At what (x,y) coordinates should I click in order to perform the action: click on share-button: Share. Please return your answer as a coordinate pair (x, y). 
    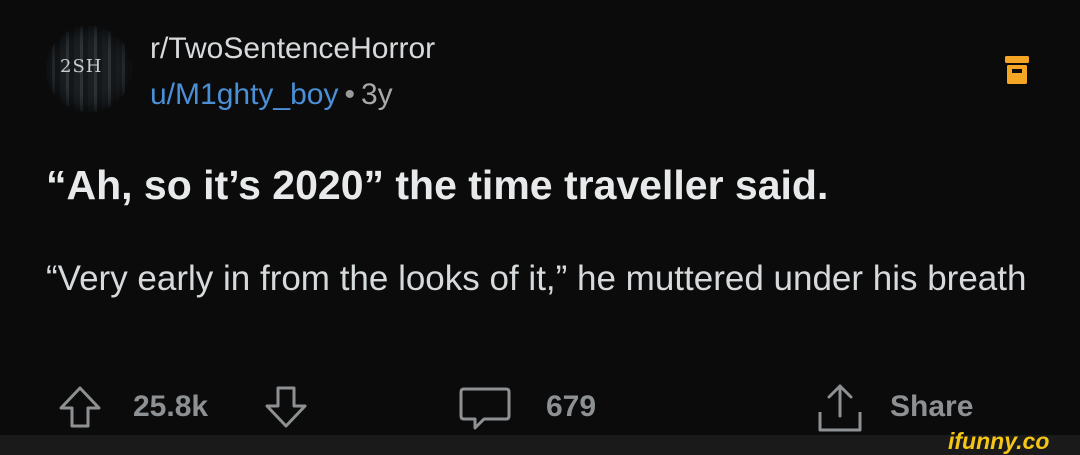
    Looking at the image, I should click on (931, 407).